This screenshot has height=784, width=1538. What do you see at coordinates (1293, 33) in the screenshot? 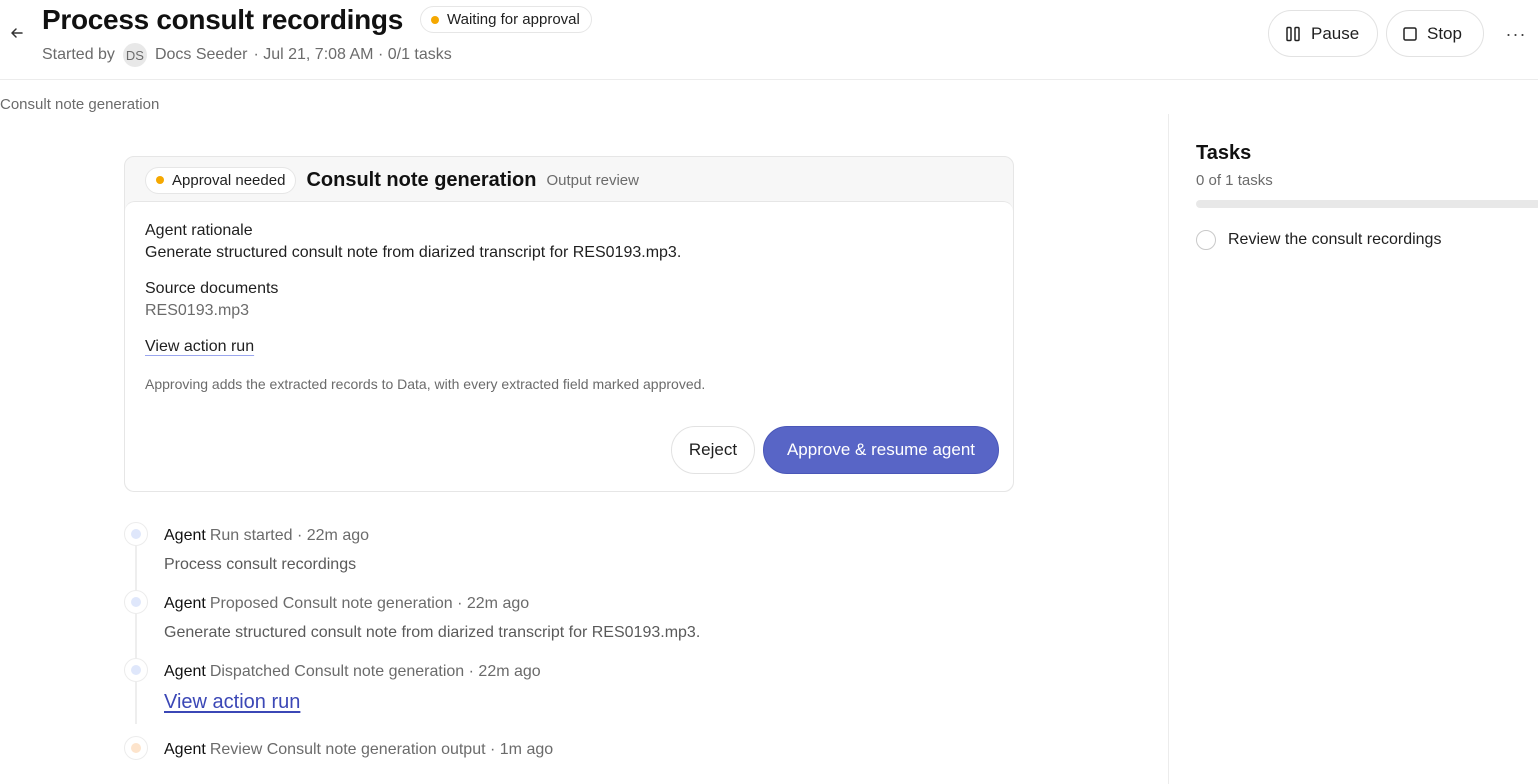
I see `pause-icon` at bounding box center [1293, 33].